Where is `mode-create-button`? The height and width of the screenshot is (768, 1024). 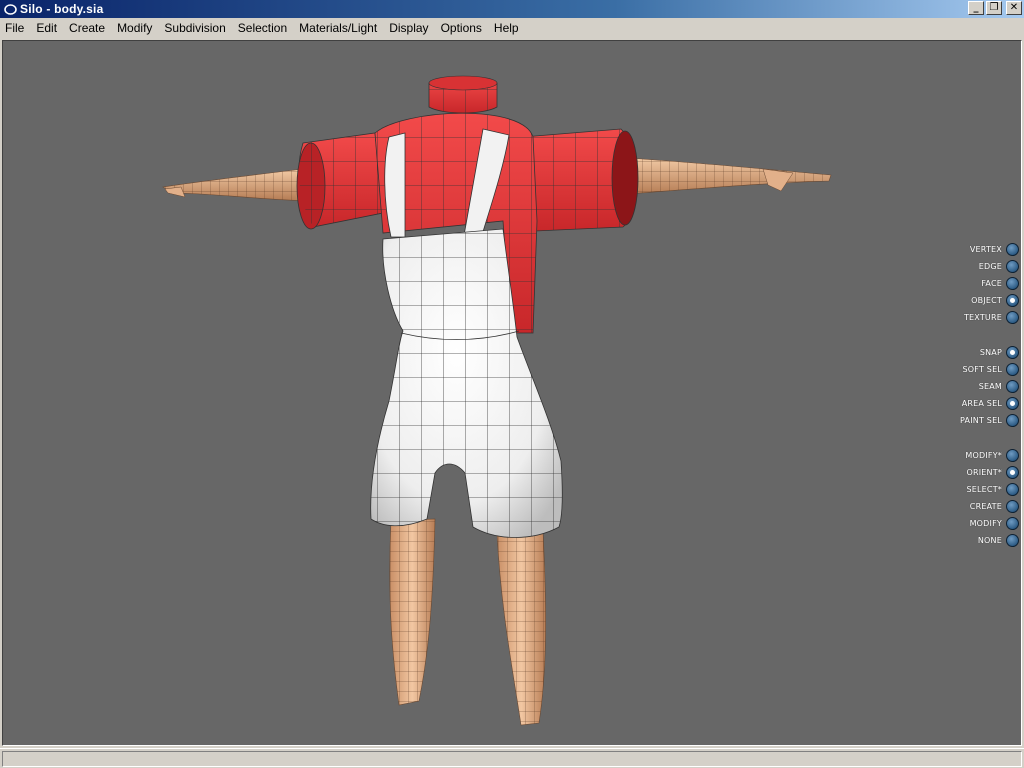 mode-create-button is located at coordinates (1012, 506).